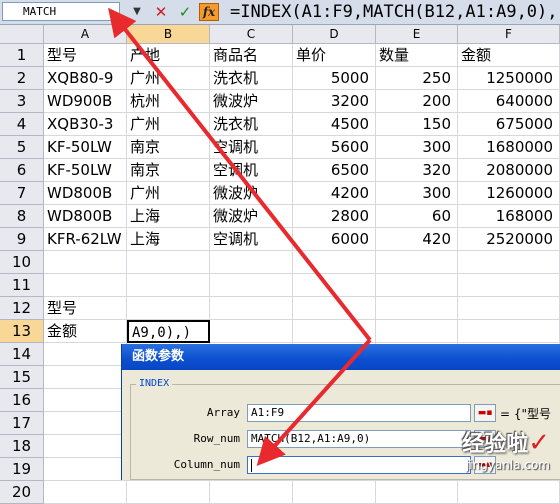  Describe the element at coordinates (85, 239) in the screenshot. I see `cell: KFR-62LW` at that location.